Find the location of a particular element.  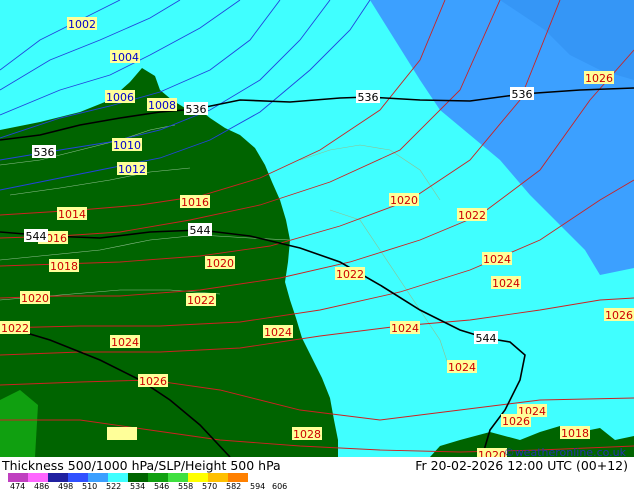

svg-text: 1004 is located at coordinates (125, 57).